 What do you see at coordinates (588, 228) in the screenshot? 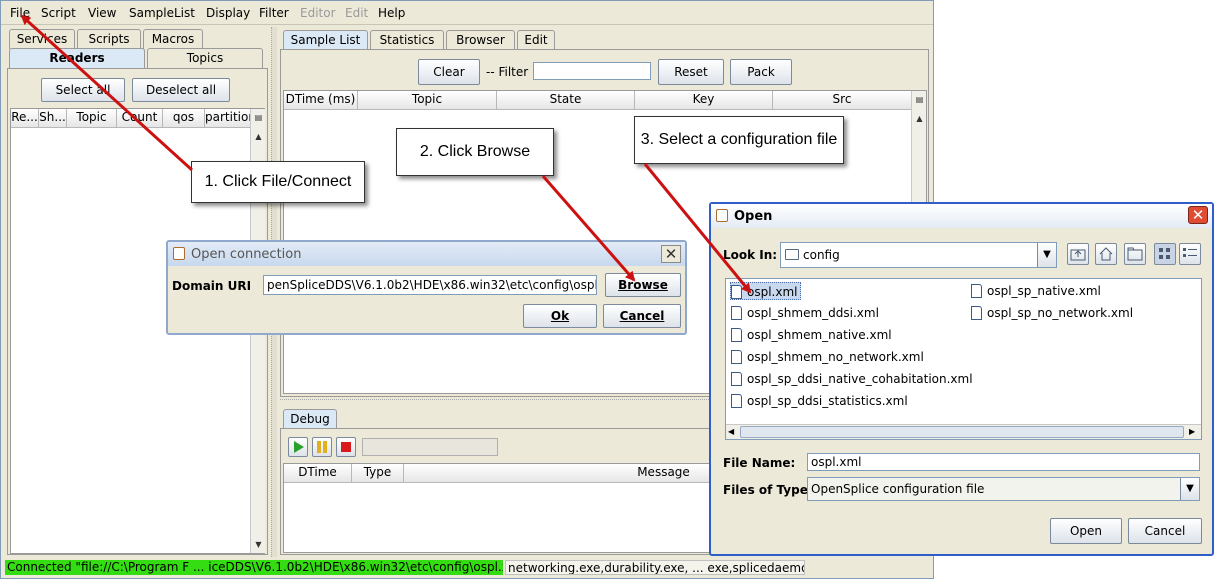
I see `arrow-step2` at bounding box center [588, 228].